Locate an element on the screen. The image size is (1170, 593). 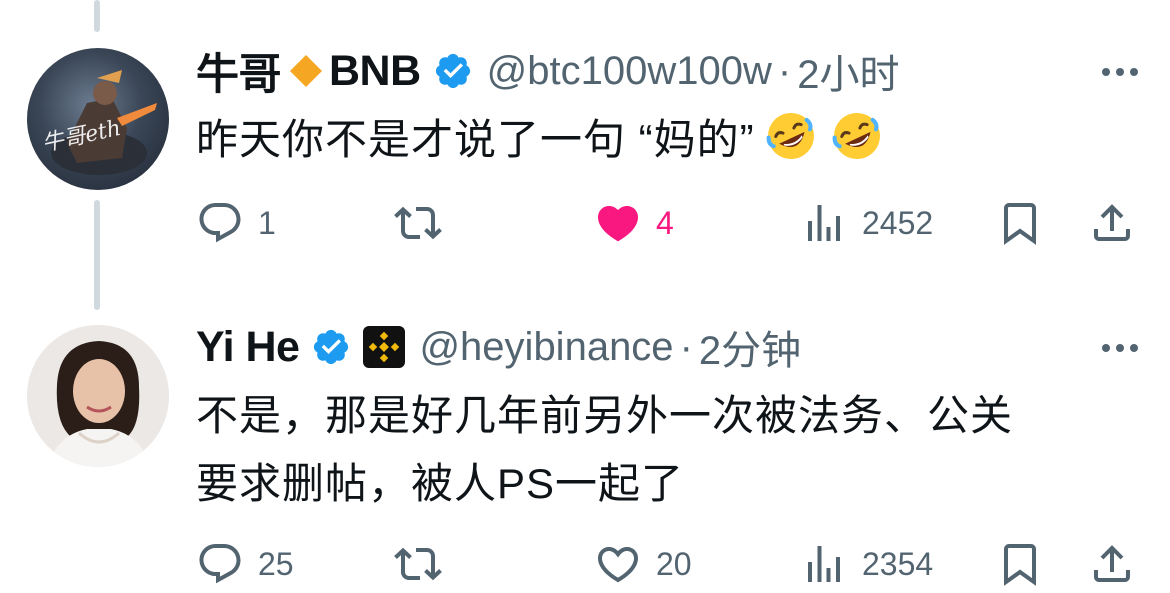
avatar is located at coordinates (98, 396).